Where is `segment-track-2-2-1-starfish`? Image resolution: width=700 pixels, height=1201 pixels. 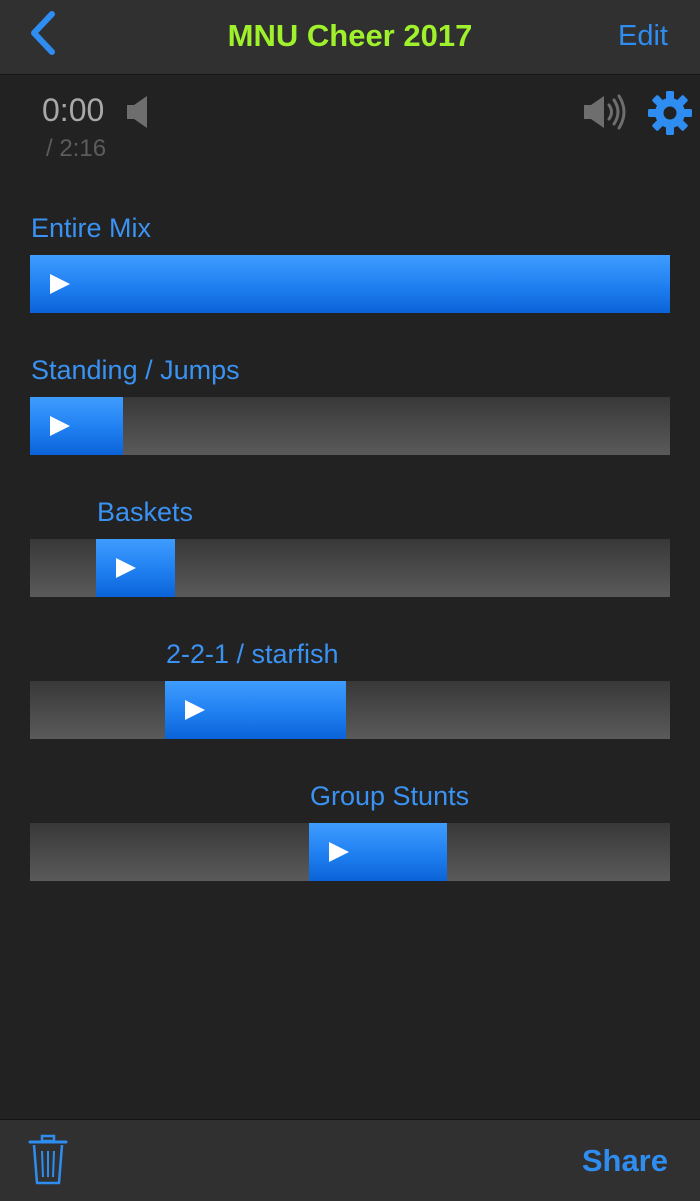 segment-track-2-2-1-starfish is located at coordinates (350, 710).